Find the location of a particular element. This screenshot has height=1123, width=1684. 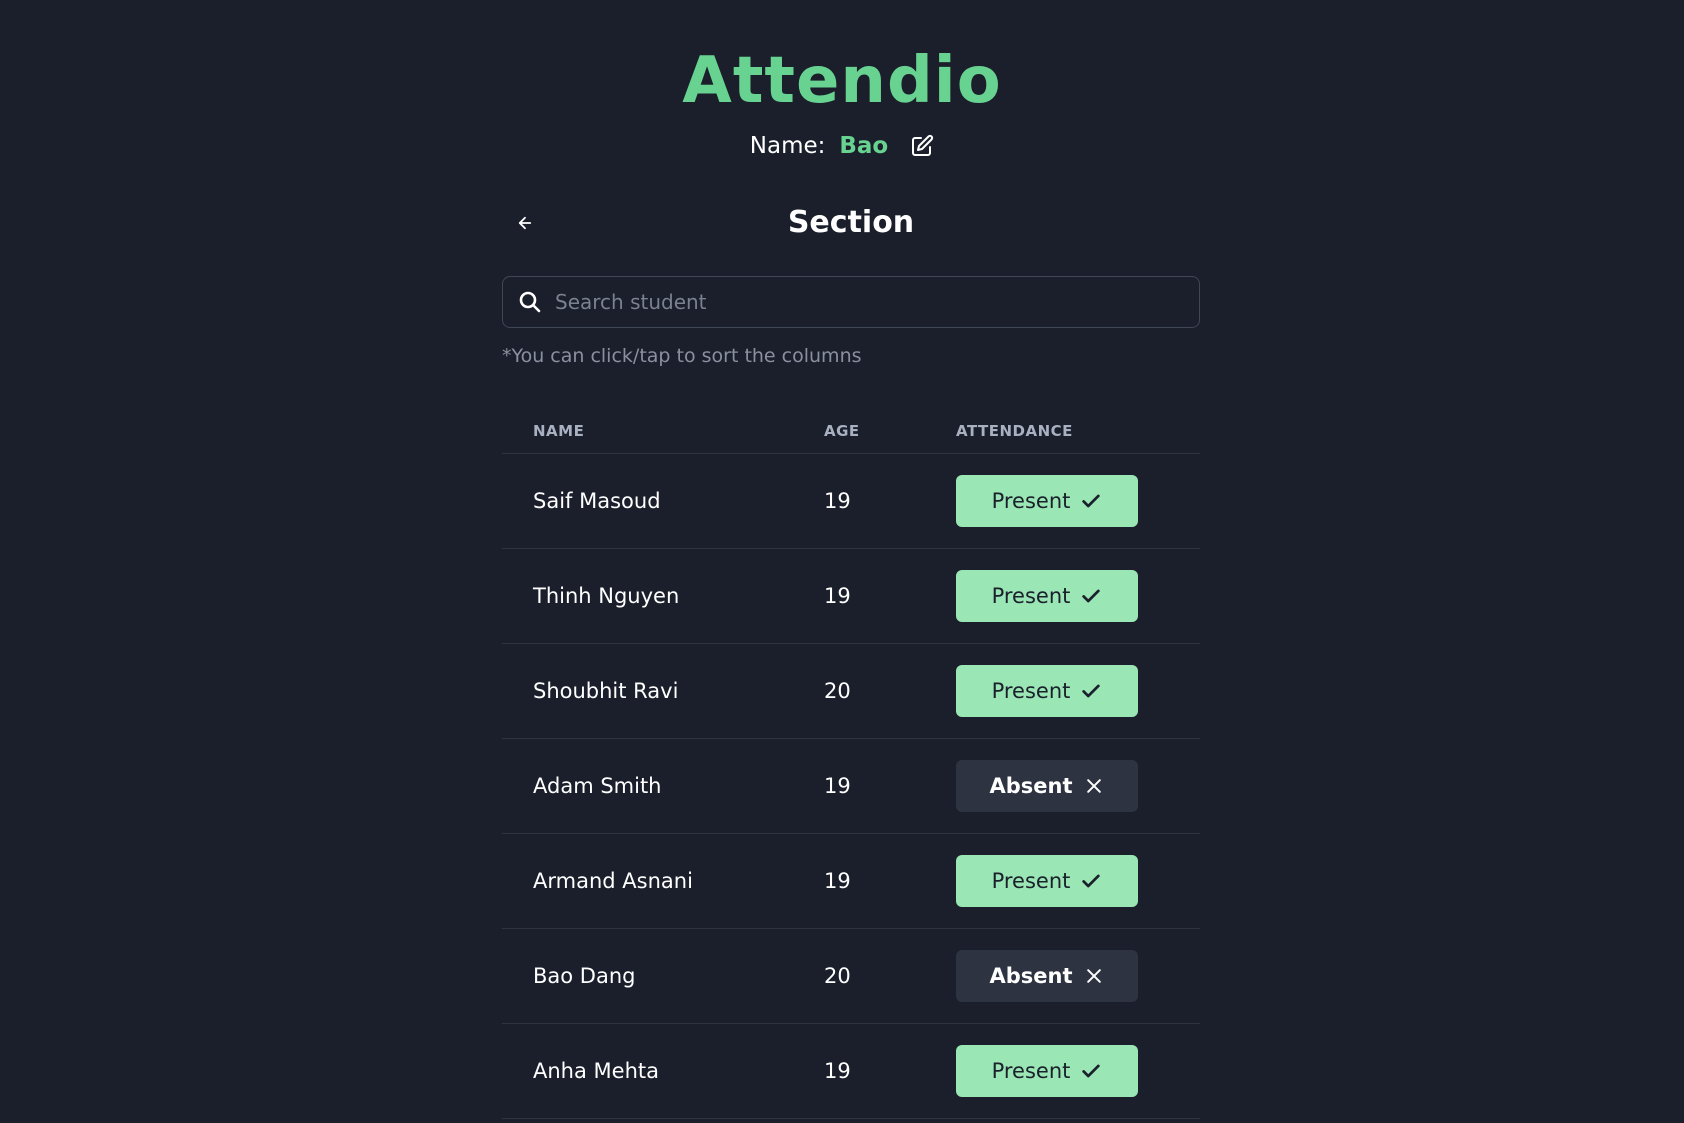

user-name: Bao is located at coordinates (864, 146).